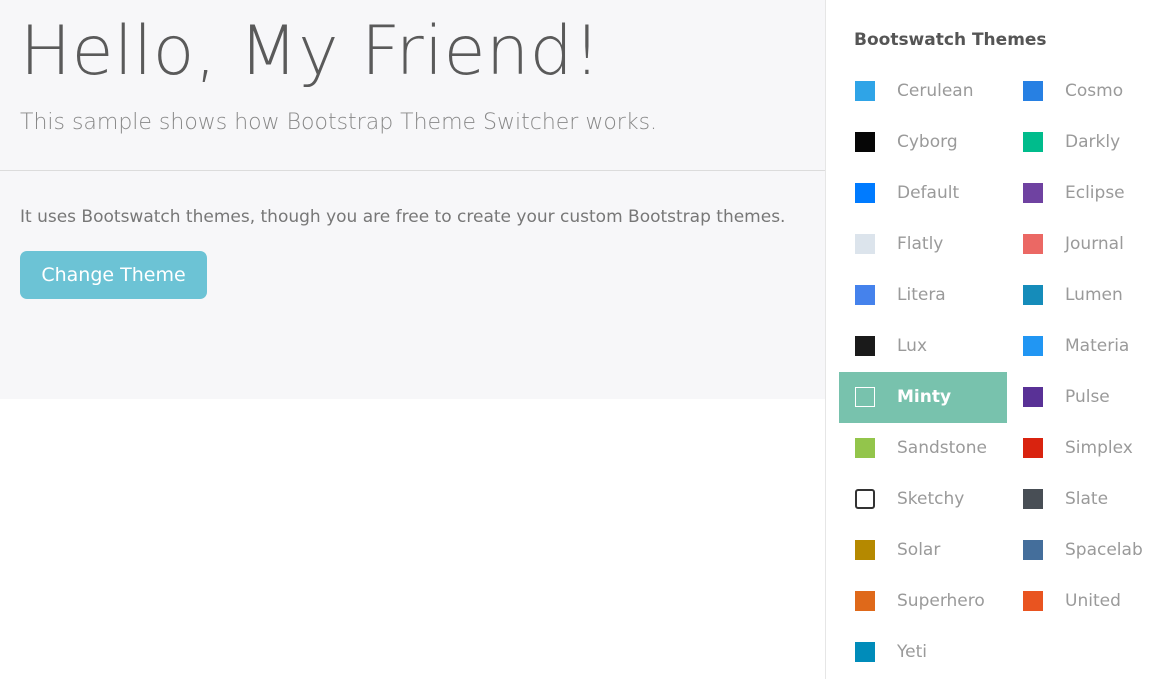 This screenshot has height=679, width=1171. I want to click on theme-item-superhero: Superhero, so click(923, 601).